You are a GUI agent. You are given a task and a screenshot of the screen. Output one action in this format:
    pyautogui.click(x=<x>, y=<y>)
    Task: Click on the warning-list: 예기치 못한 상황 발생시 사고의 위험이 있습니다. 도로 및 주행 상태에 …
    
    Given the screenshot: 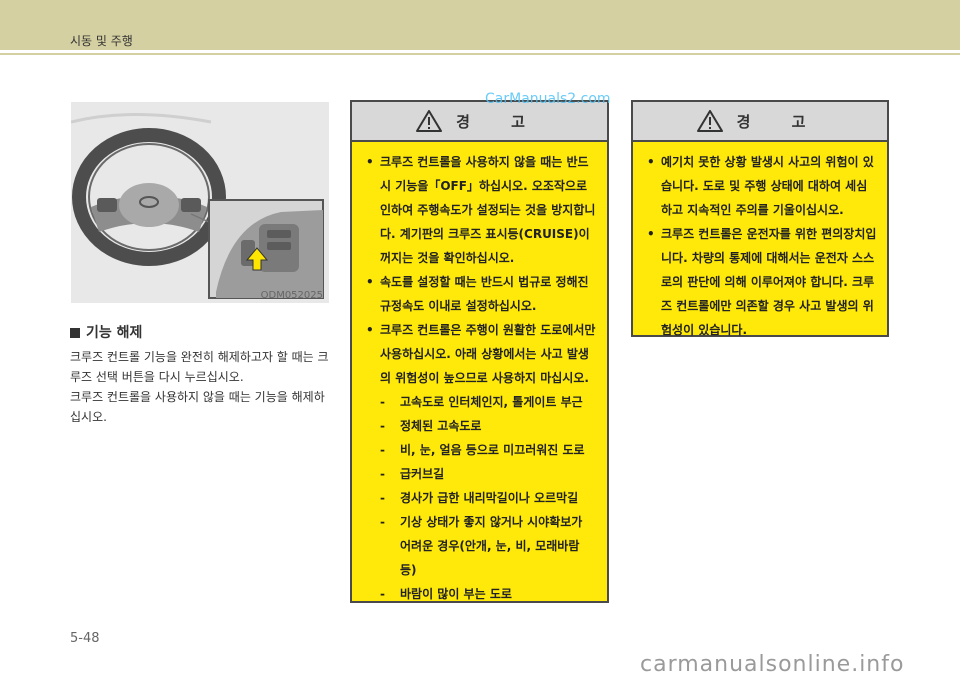 What is the action you would take?
    pyautogui.click(x=760, y=242)
    